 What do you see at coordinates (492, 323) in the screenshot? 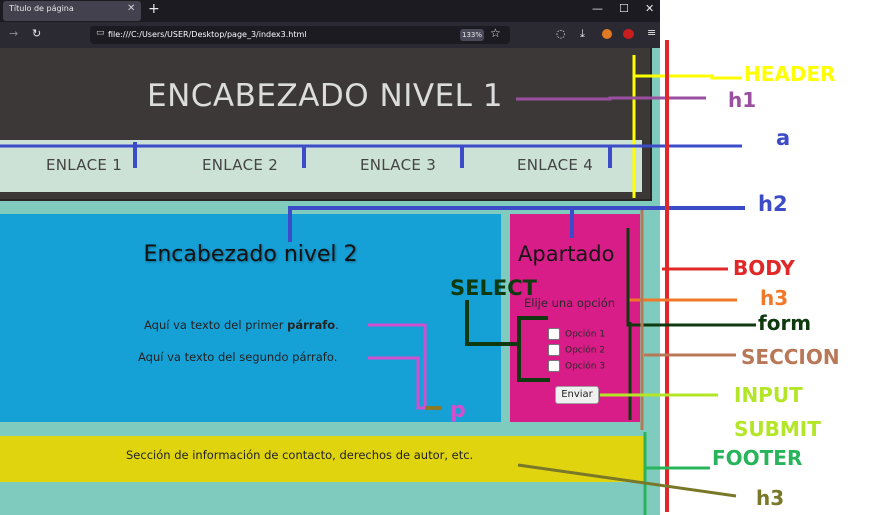
I see `select-connector` at bounding box center [492, 323].